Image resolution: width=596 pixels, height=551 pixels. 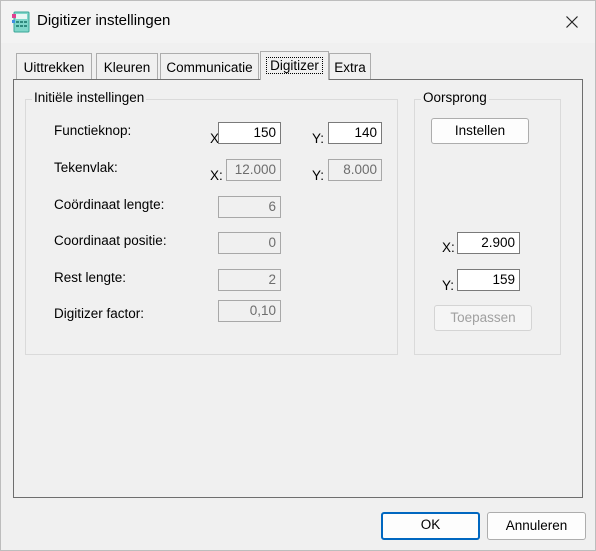 What do you see at coordinates (249, 207) in the screenshot?
I see `coord-lengte-field: 6` at bounding box center [249, 207].